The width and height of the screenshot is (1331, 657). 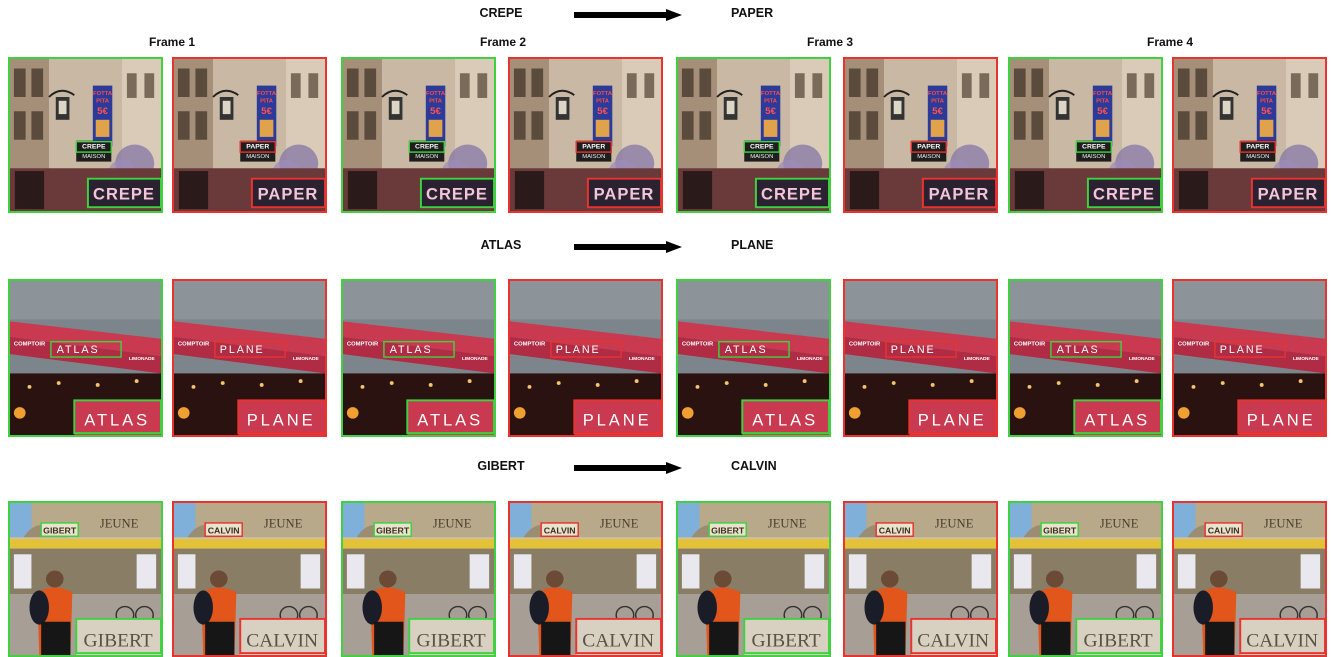 I want to click on image-row2-frame1-edited: COMPTOIR LIMONADE PLANE PLANE, so click(x=249, y=358).